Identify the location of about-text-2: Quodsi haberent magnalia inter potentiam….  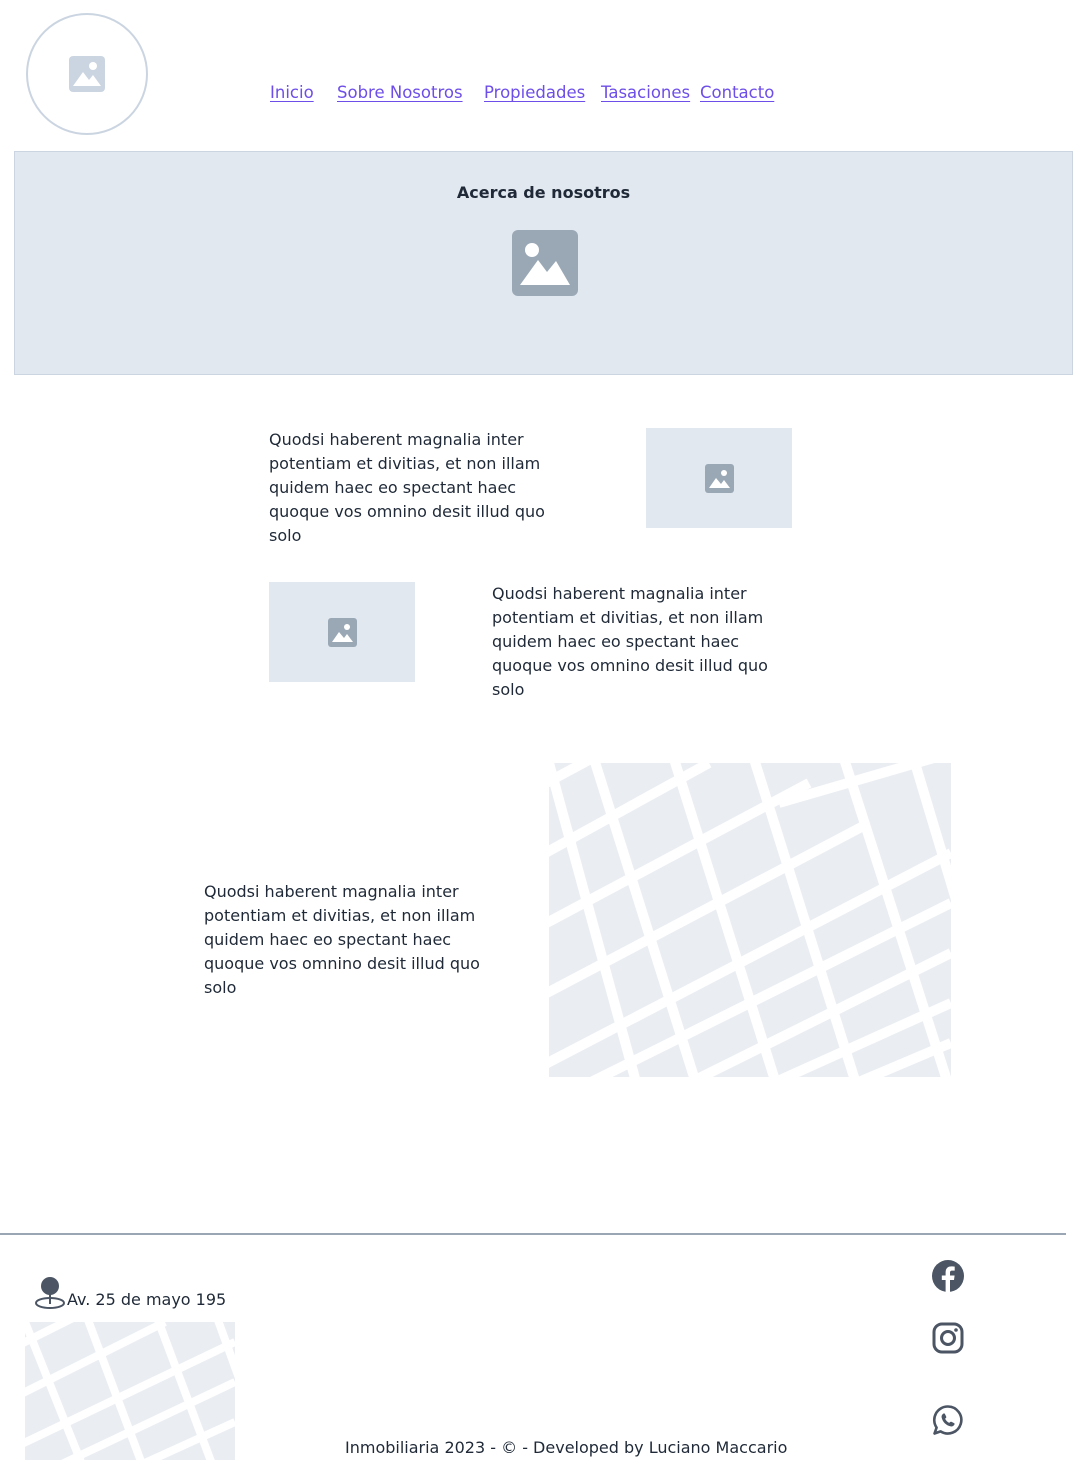
(630, 641).